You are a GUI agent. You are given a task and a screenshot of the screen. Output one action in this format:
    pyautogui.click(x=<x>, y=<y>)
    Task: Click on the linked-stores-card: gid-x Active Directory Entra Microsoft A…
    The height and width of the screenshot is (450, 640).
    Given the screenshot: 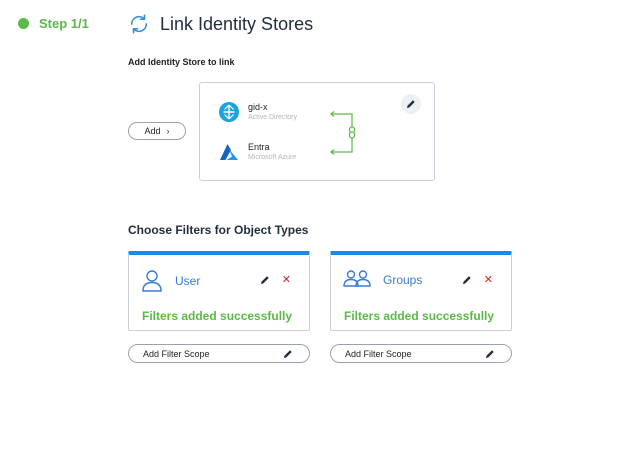 What is the action you would take?
    pyautogui.click(x=317, y=131)
    